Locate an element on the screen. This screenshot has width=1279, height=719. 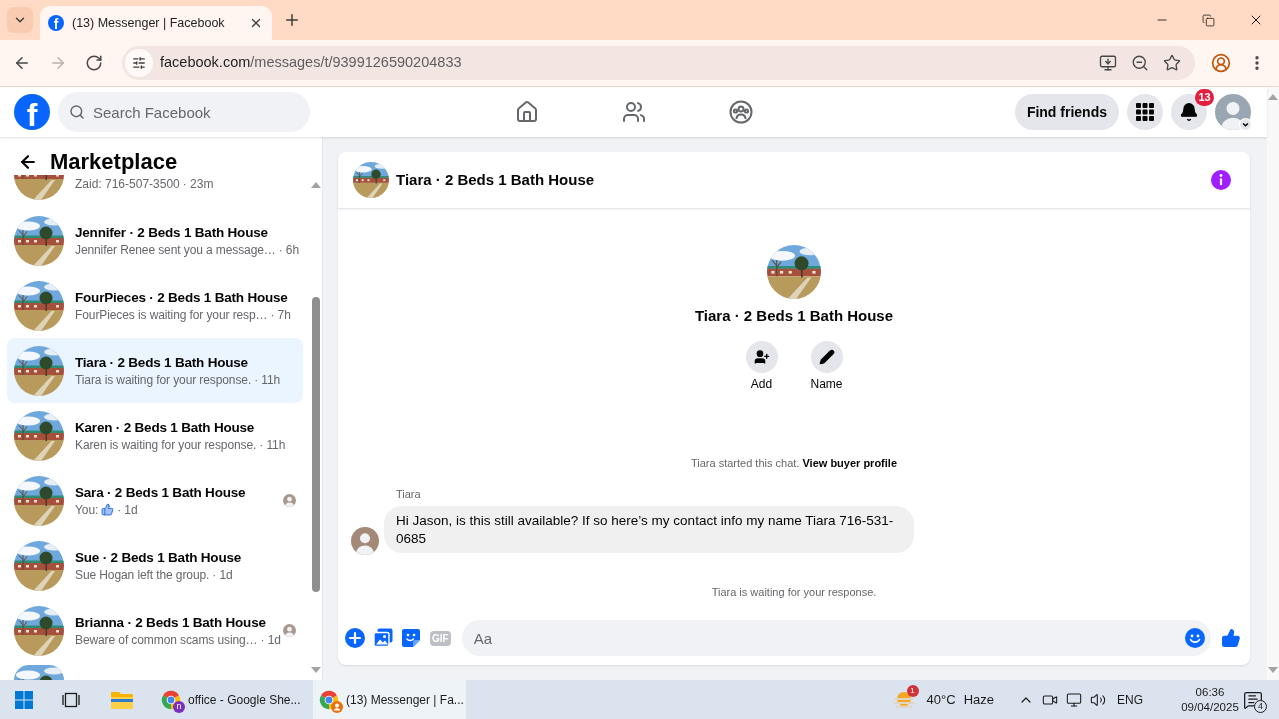
install-icon is located at coordinates (1108, 63).